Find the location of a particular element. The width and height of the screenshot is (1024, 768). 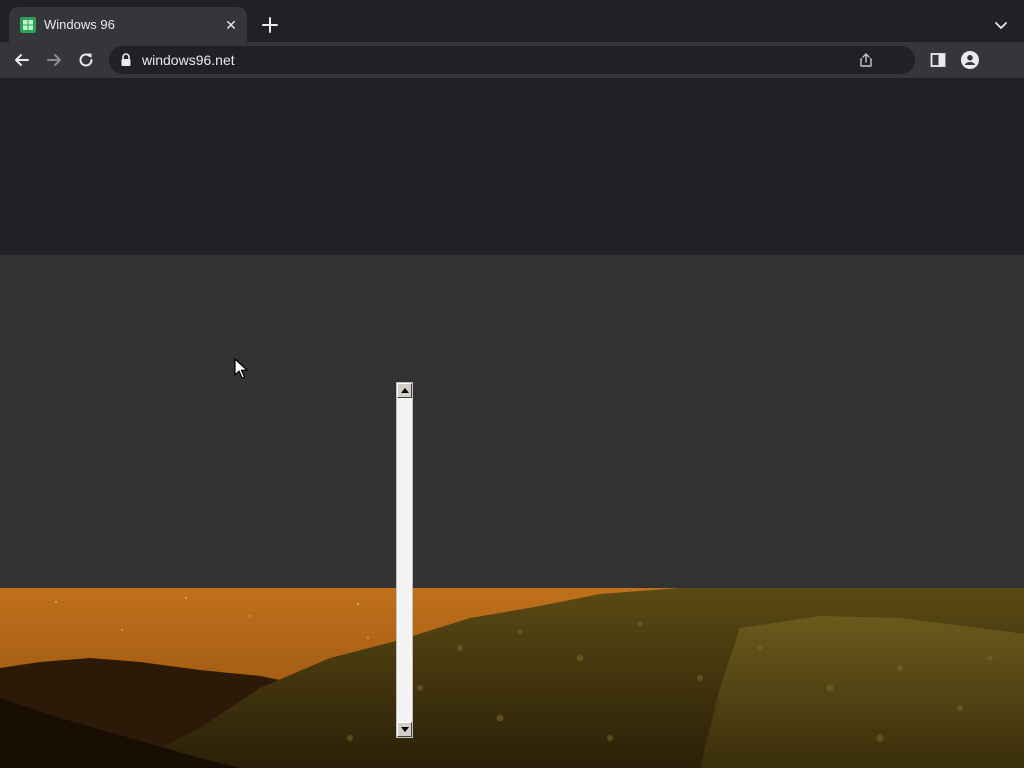

tab-windows96: Windows 96 ✕ is located at coordinates (128, 24).